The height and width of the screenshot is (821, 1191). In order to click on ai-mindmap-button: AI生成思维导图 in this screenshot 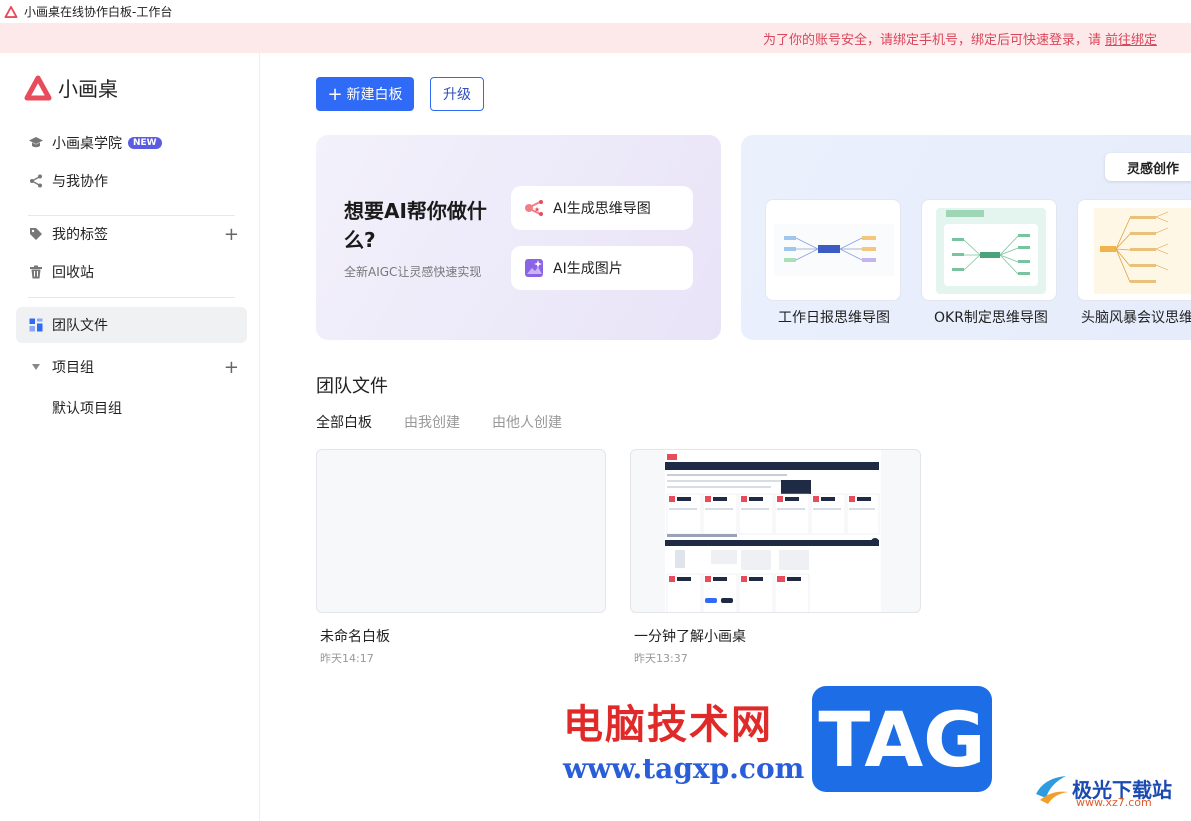, I will do `click(602, 208)`.